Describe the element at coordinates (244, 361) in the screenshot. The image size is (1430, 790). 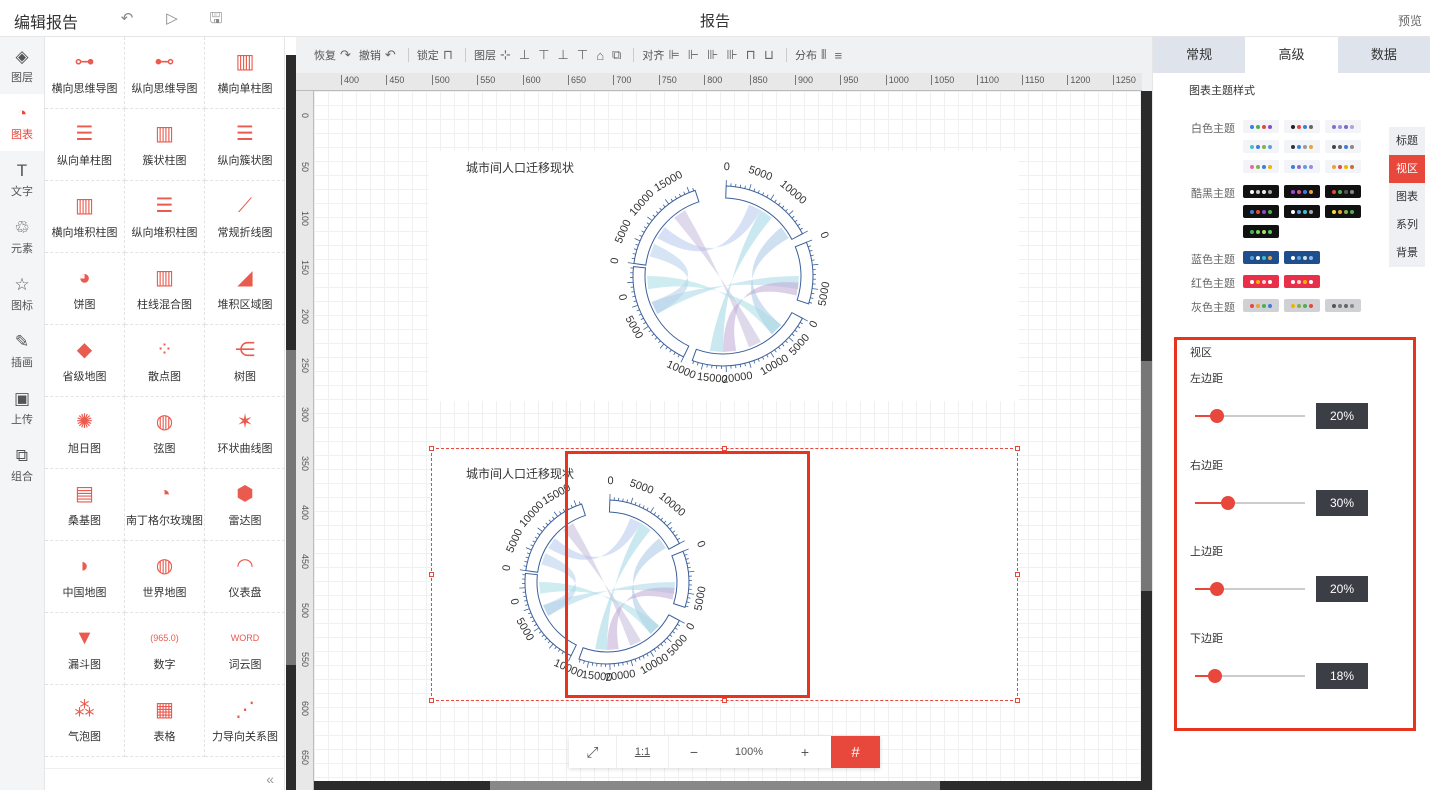
I see `palette-item: ⋲ 树图` at that location.